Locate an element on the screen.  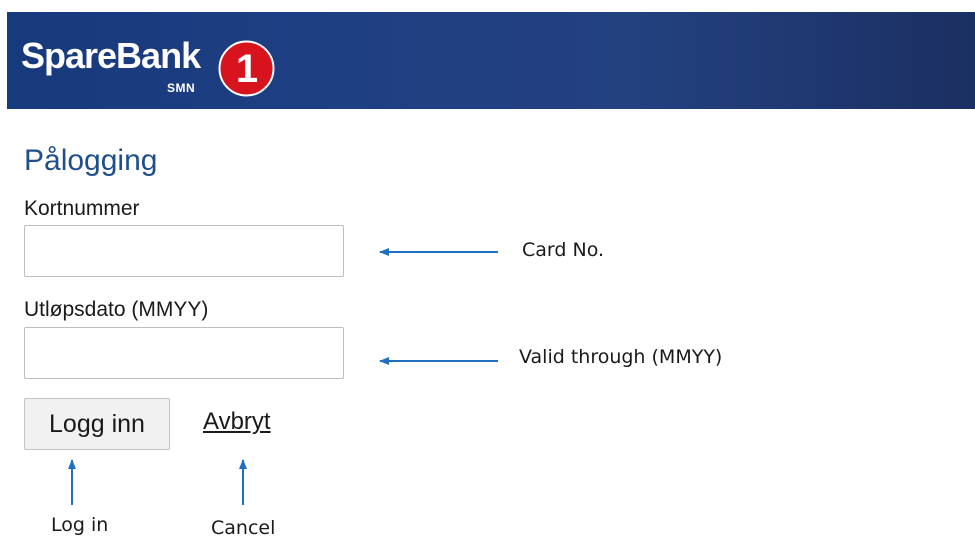
sparebank-logo-icon: 1 is located at coordinates (246, 68).